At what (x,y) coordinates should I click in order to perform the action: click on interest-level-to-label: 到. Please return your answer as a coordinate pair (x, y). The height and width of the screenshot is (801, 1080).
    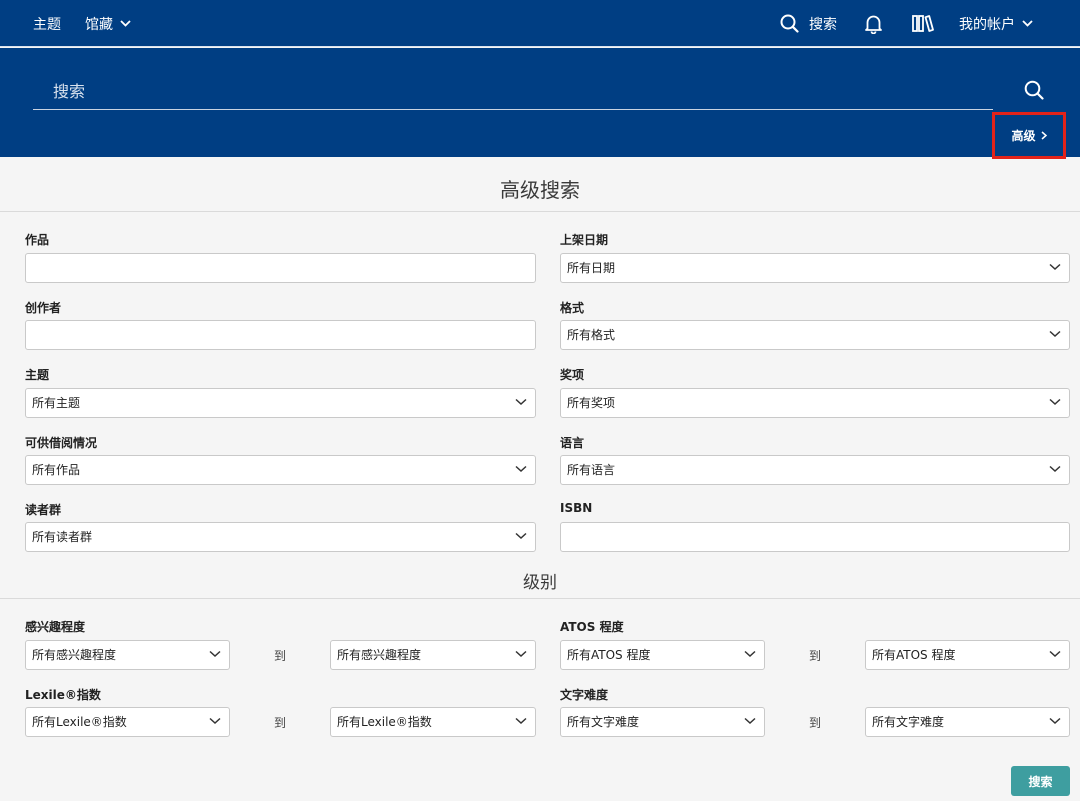
    Looking at the image, I should click on (280, 656).